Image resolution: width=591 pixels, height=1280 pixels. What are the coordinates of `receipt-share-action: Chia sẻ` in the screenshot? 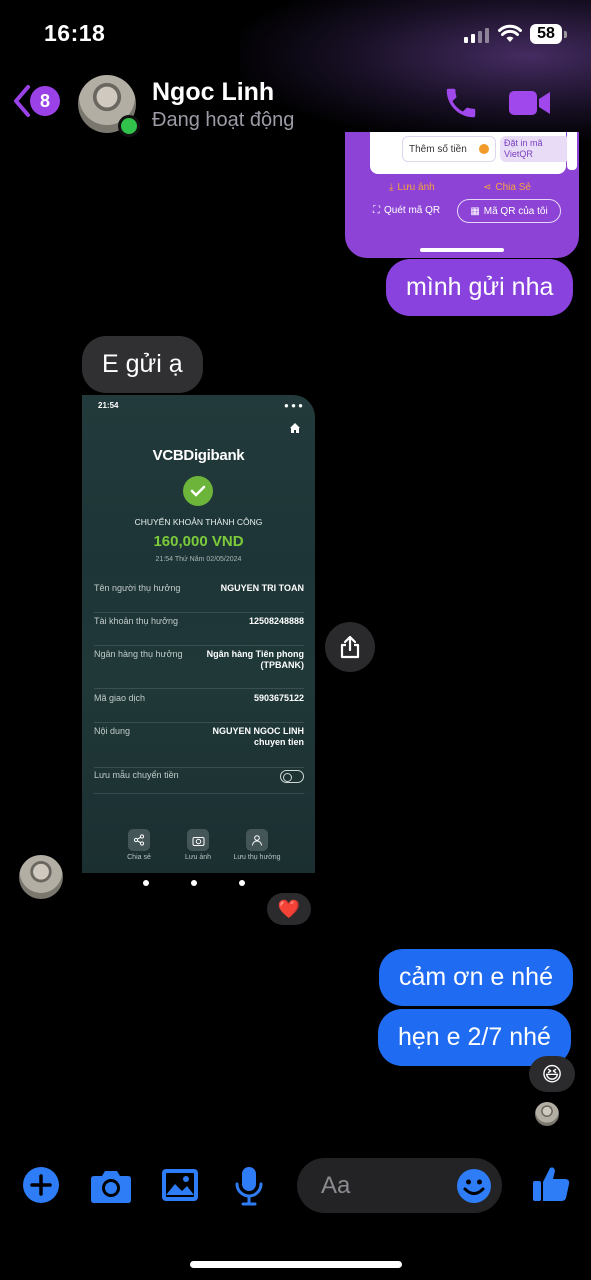 It's located at (139, 845).